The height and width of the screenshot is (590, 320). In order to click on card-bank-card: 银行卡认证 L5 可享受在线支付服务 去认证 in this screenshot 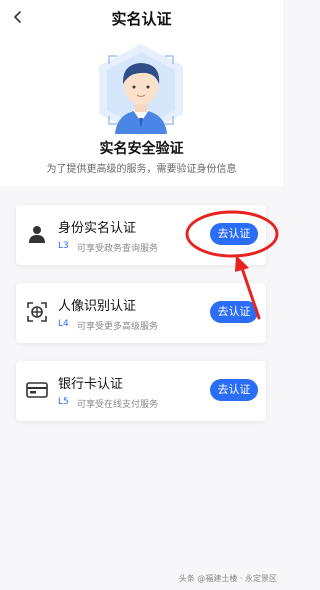, I will do `click(141, 391)`.